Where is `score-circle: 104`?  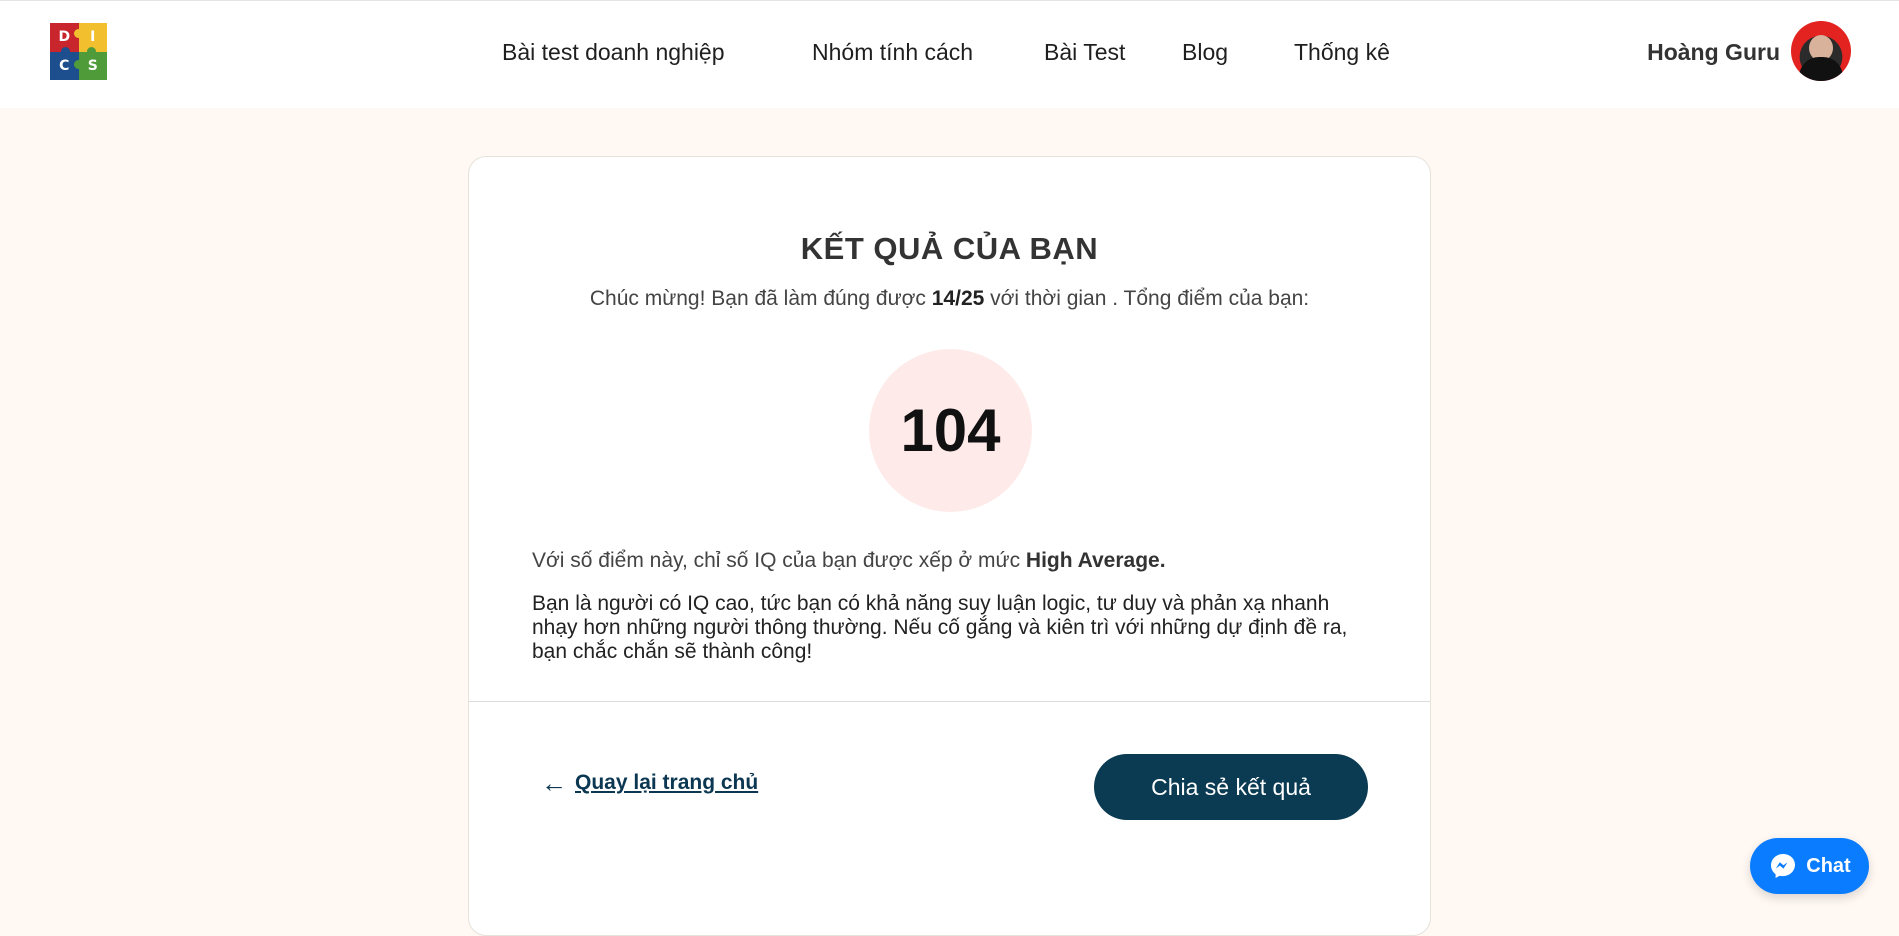 score-circle: 104 is located at coordinates (950, 430).